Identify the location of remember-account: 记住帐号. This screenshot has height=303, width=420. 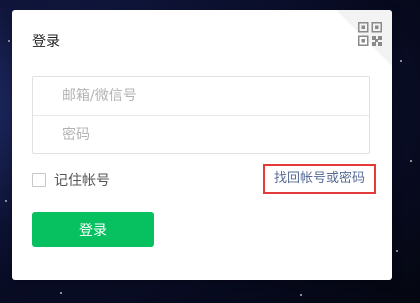
(71, 180).